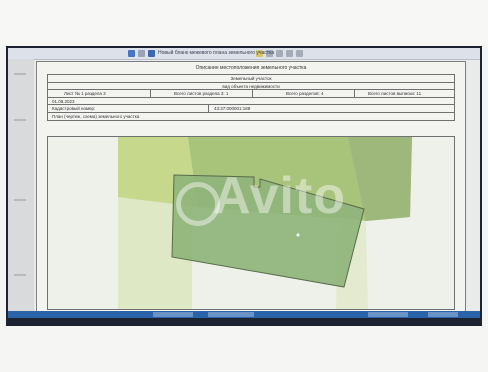  What do you see at coordinates (232, 108) in the screenshot?
I see `cadastral-number-value: 43:37:000001:189` at bounding box center [232, 108].